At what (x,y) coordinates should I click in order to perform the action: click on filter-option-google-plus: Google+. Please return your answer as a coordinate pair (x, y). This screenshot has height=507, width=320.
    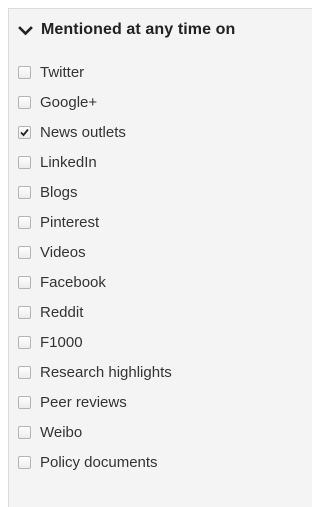
    Looking at the image, I should click on (95, 102).